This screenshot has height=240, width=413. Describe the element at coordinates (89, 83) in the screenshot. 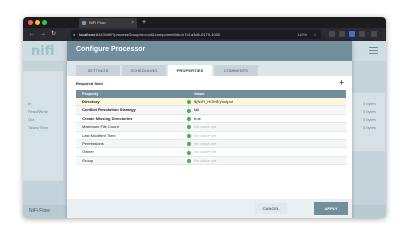

I see `required-field-label: Required field` at that location.